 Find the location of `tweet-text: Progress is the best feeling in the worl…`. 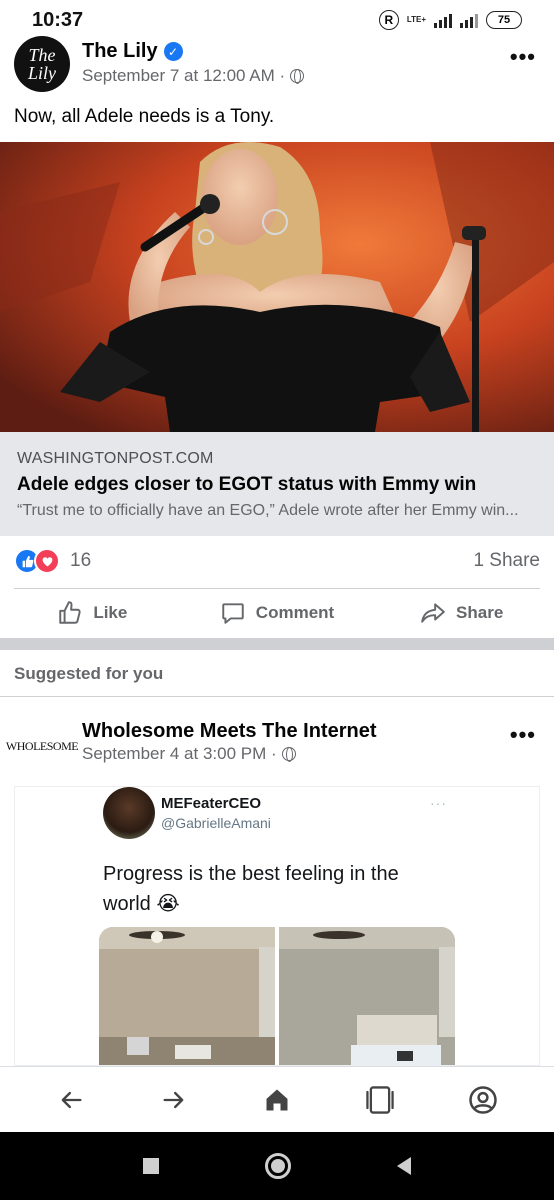

tweet-text: Progress is the best feeling in the worl… is located at coordinates (251, 889).